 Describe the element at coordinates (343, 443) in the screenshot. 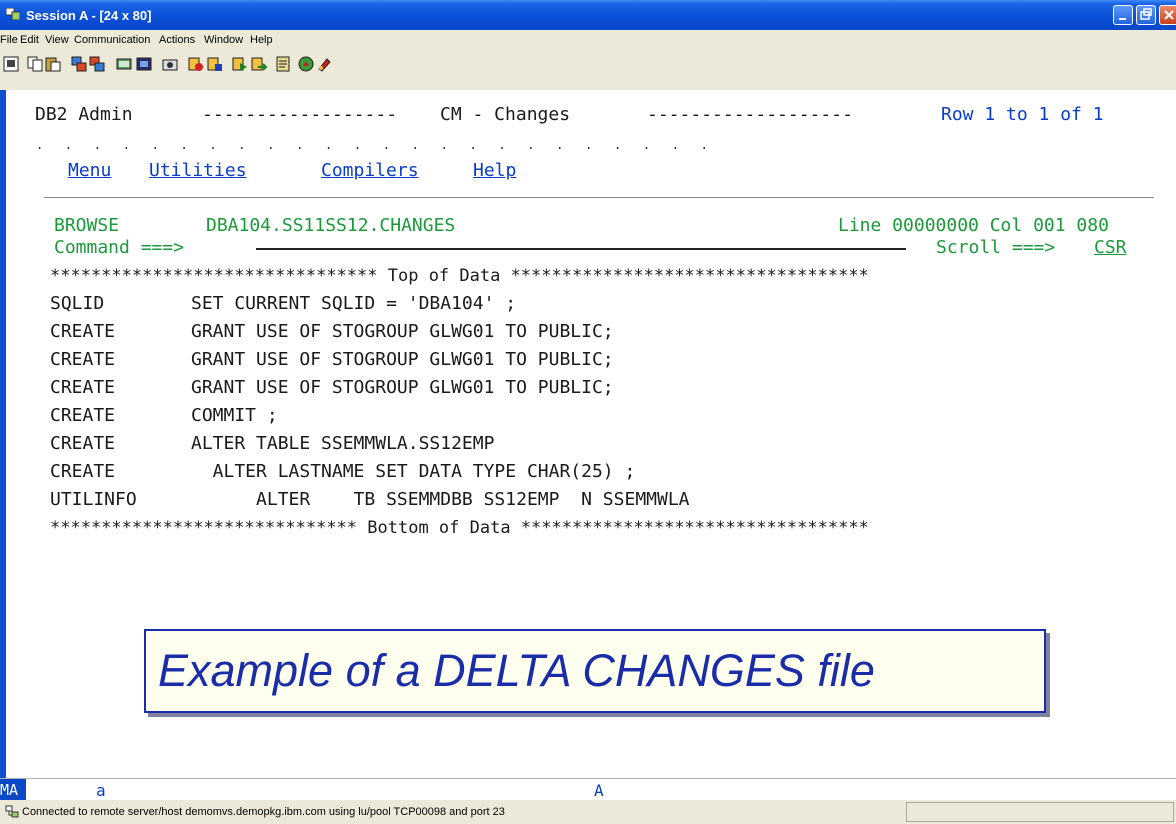

I see `row-text: ALTER TABLE SSEMMWLA.SS12EMP` at that location.